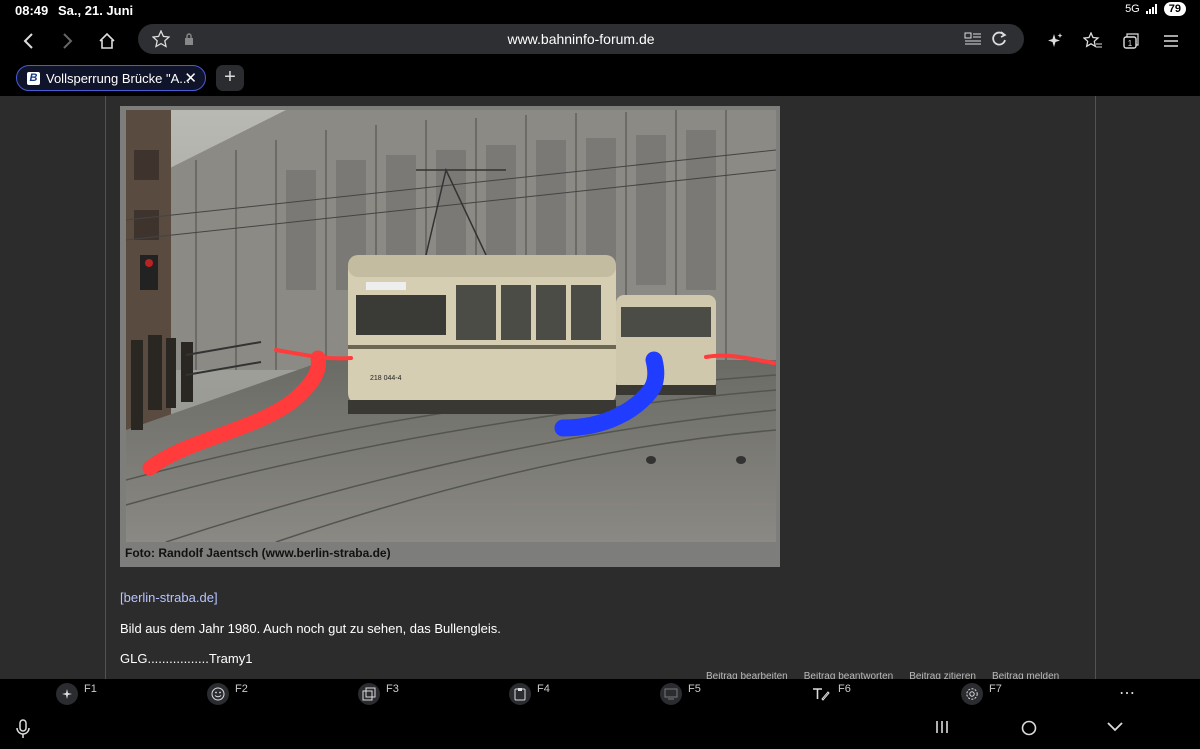  I want to click on recent-apps-icon, so click(942, 729).